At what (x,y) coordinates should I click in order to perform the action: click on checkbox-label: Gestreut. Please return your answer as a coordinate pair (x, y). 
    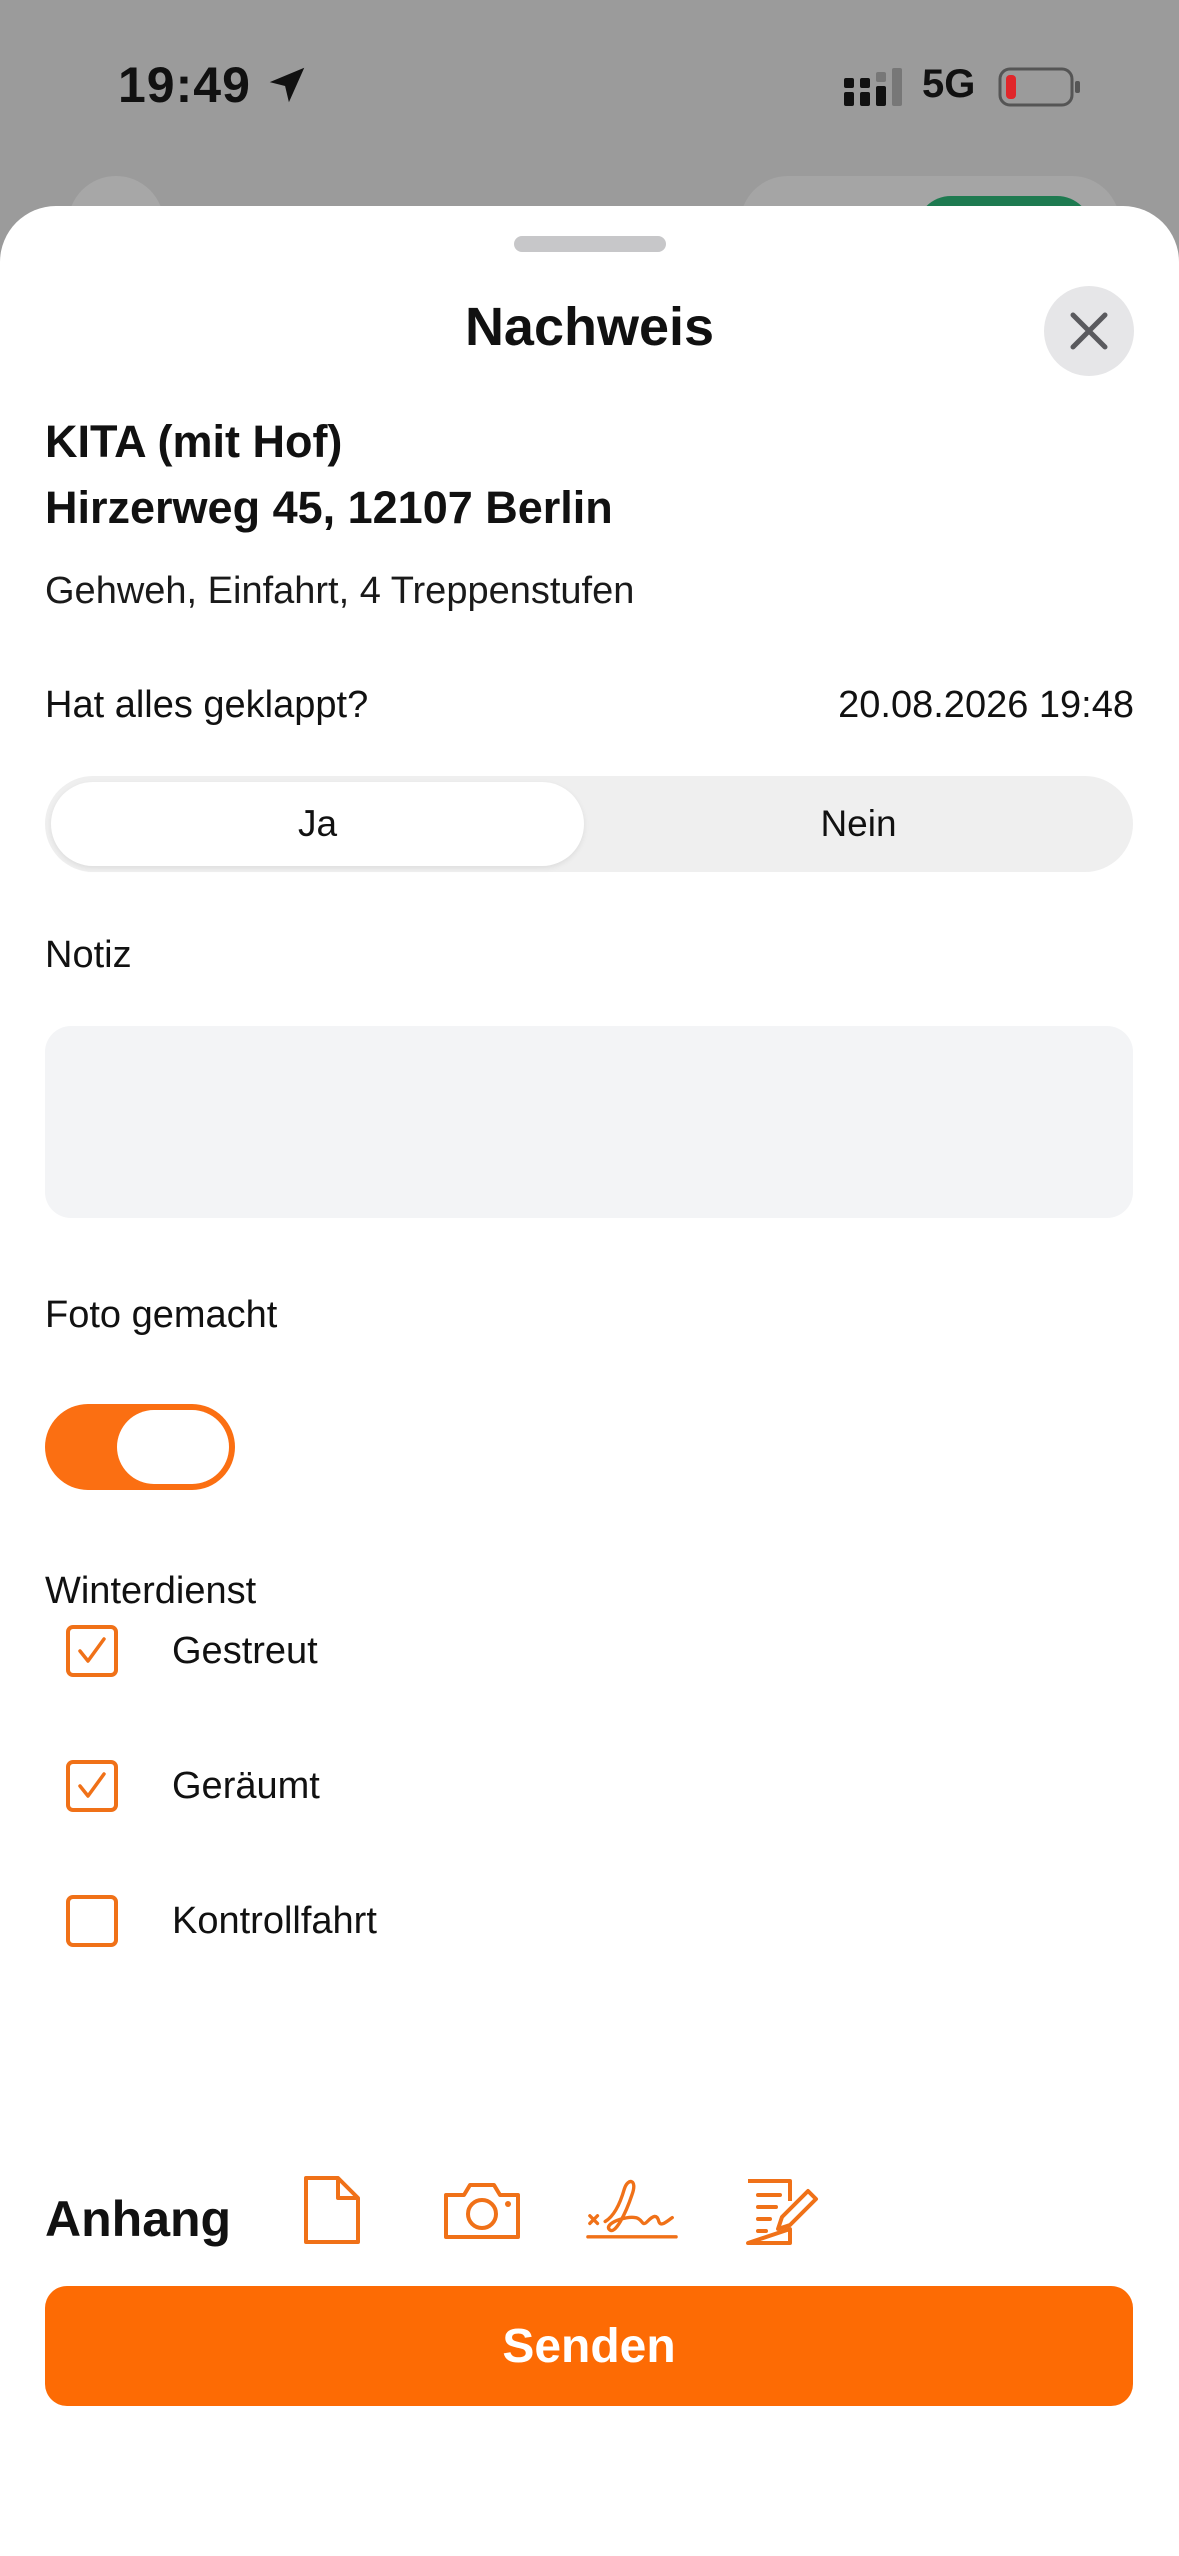
    Looking at the image, I should click on (245, 1650).